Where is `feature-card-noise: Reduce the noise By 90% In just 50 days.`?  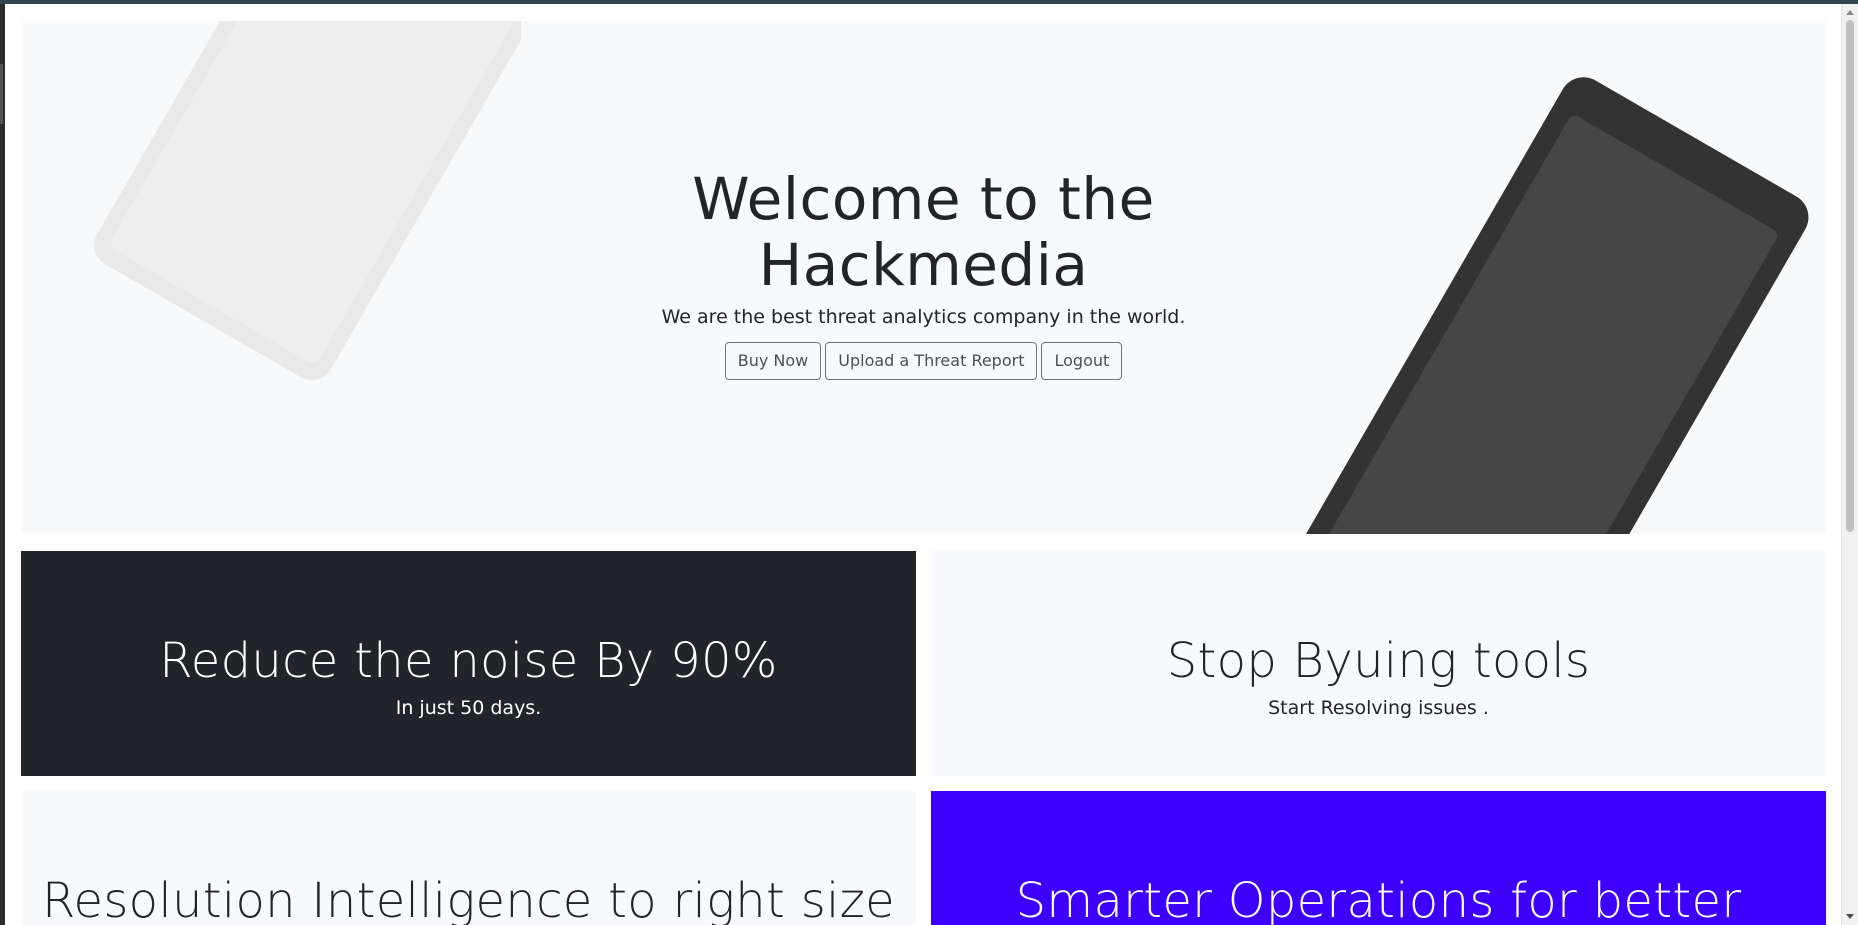
feature-card-noise: Reduce the noise By 90% In just 50 days. is located at coordinates (468, 663).